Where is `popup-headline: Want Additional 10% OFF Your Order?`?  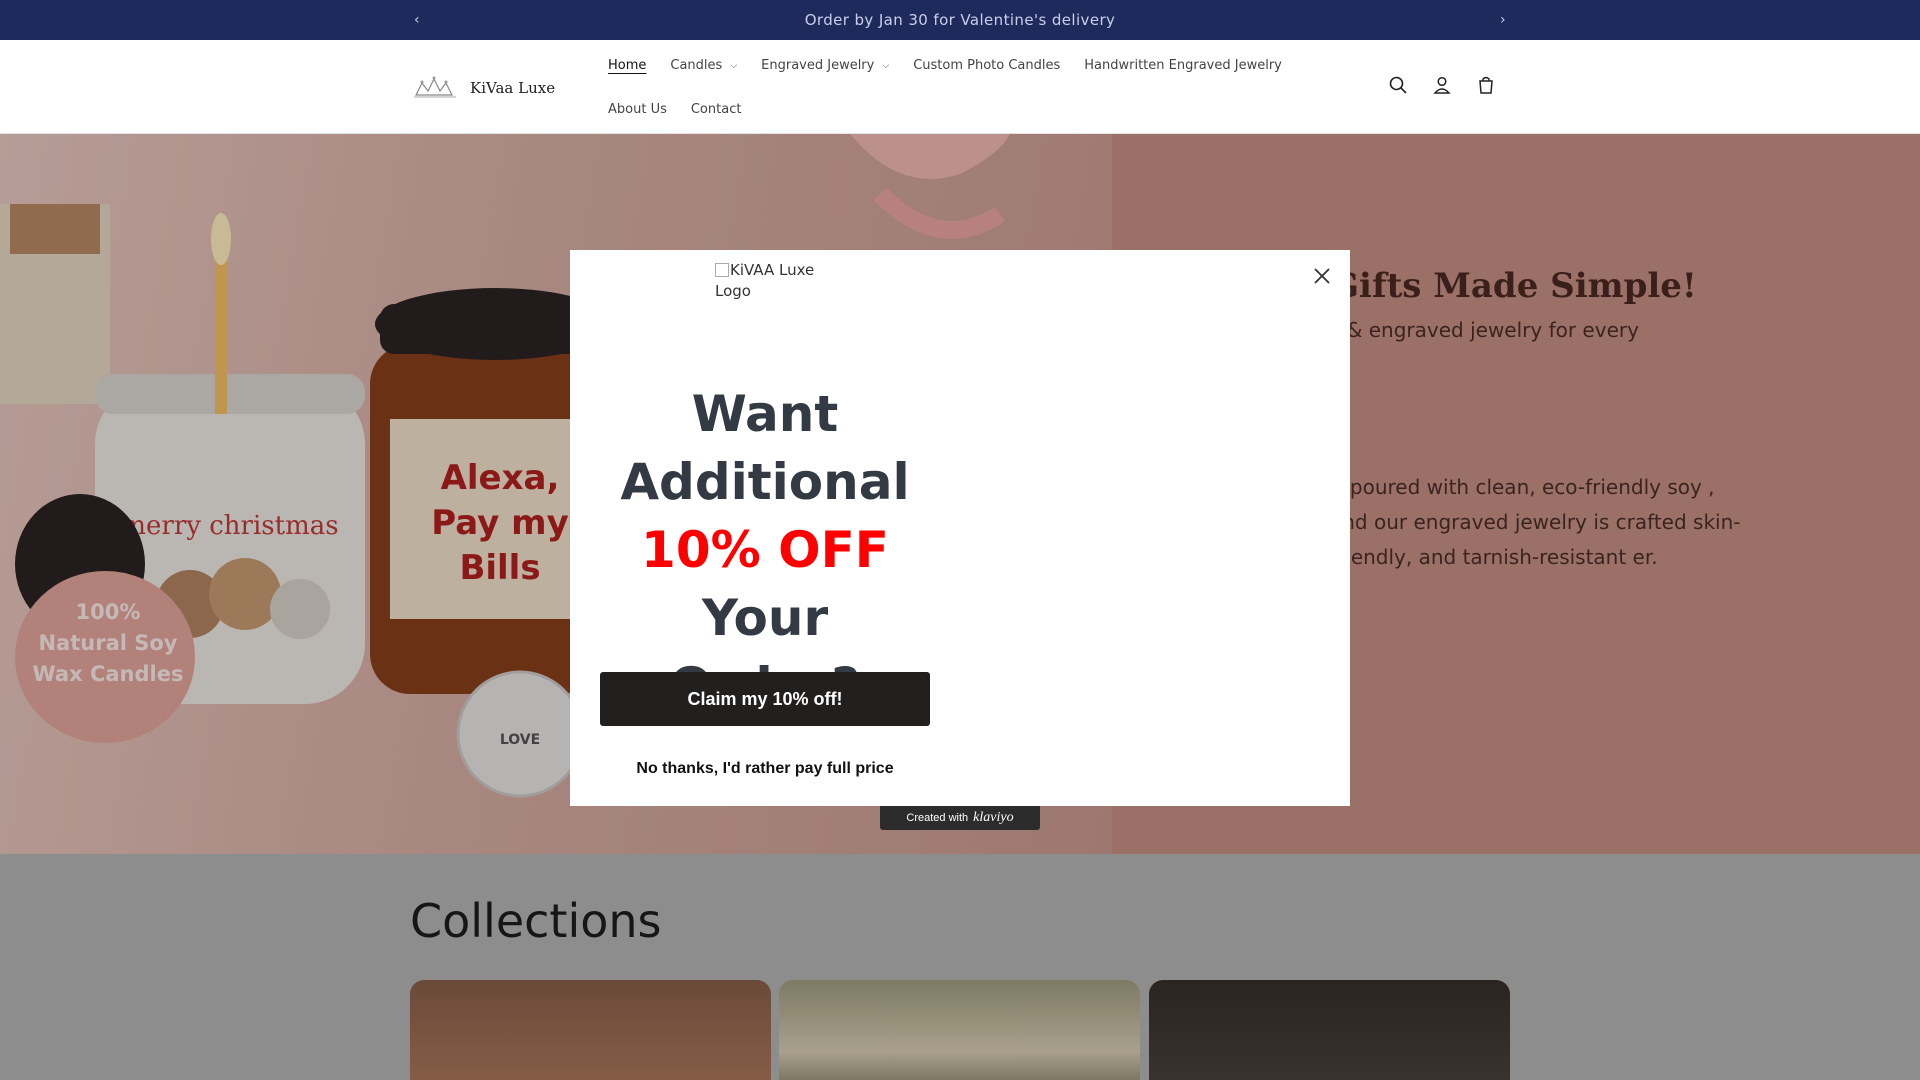 popup-headline: Want Additional 10% OFF Your Order? is located at coordinates (765, 550).